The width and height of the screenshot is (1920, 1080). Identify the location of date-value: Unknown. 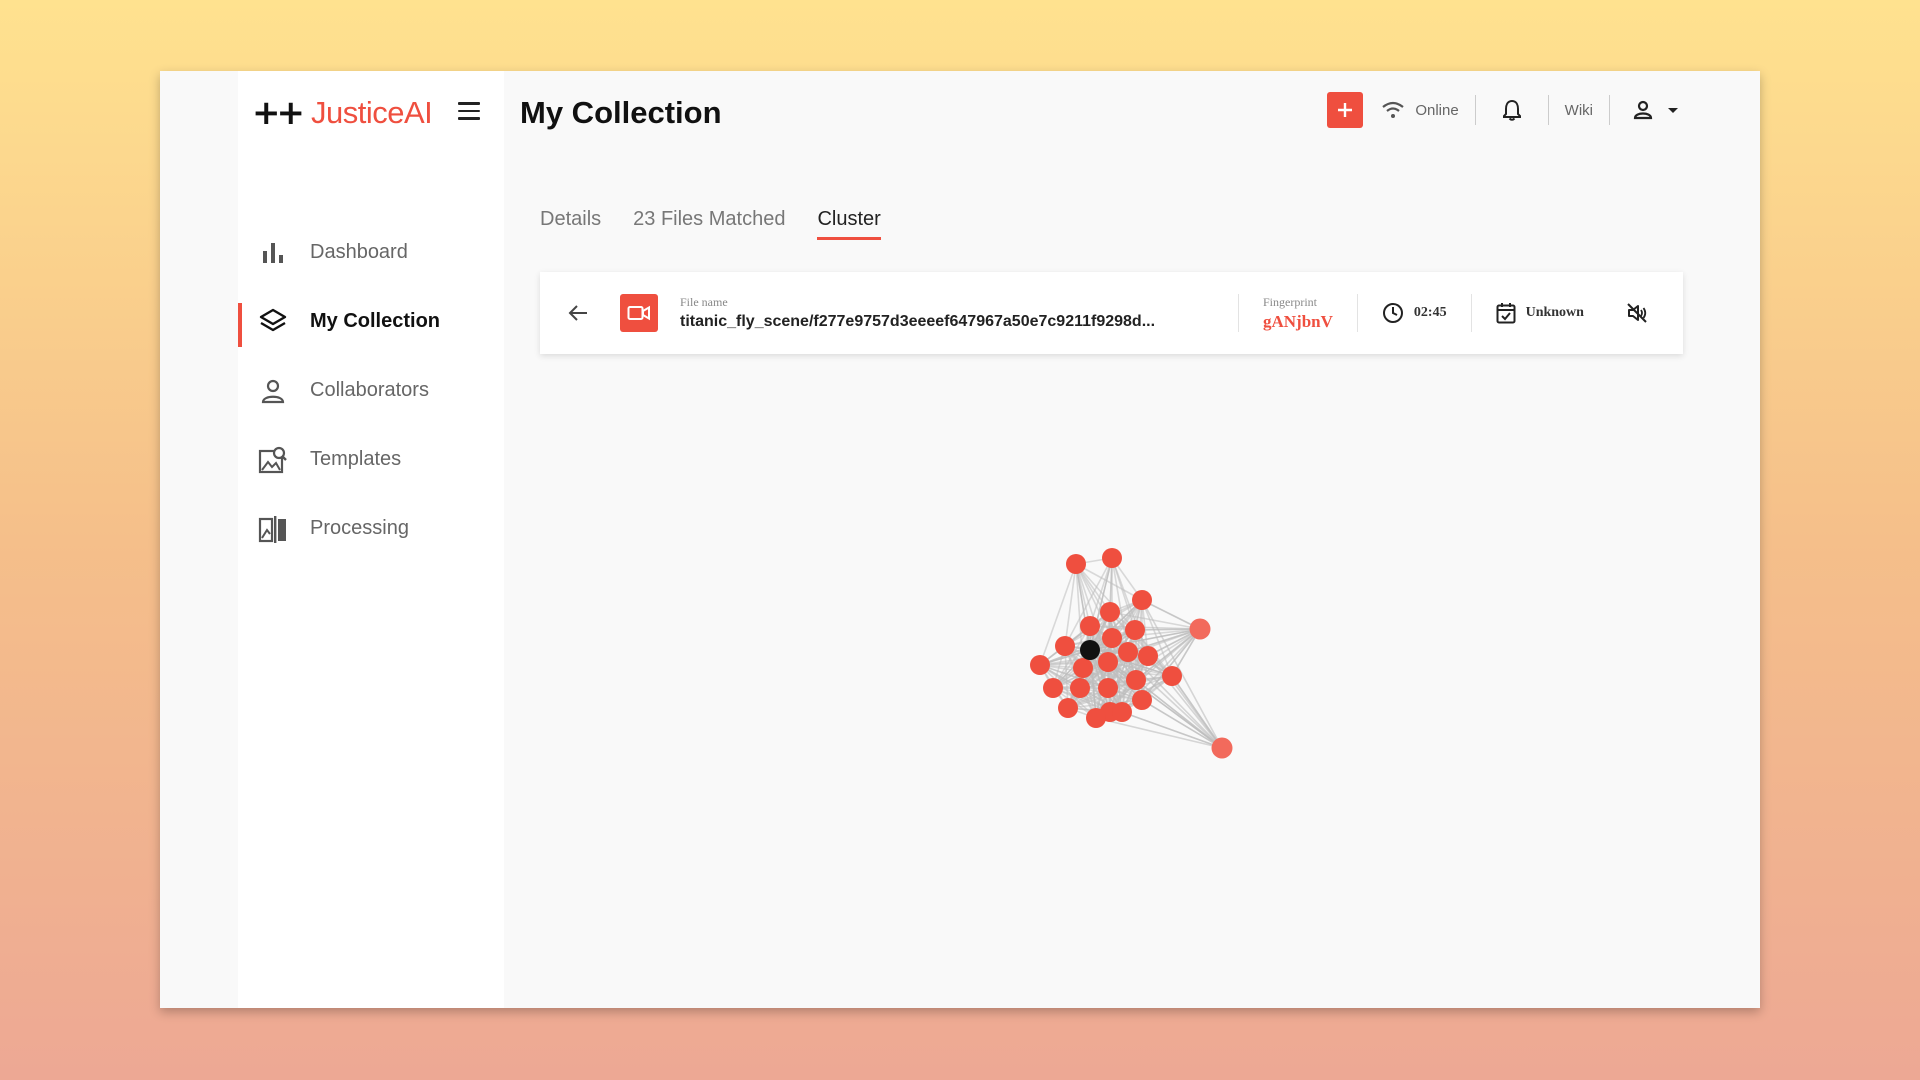
(1554, 312).